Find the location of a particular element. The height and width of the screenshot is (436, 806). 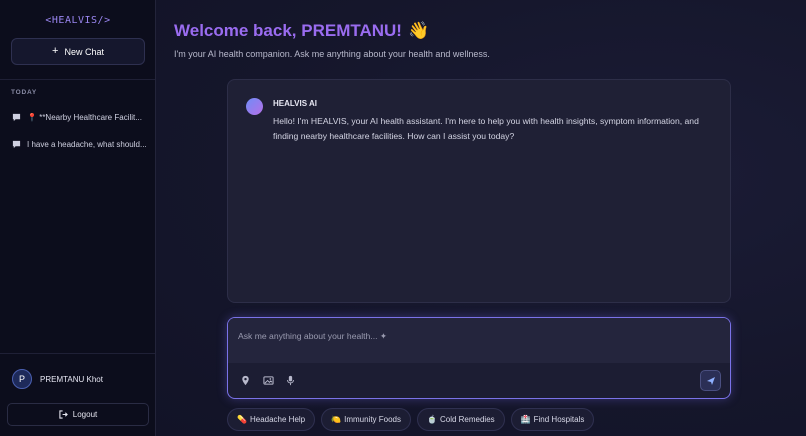

logout-button: Logout is located at coordinates (78, 414).